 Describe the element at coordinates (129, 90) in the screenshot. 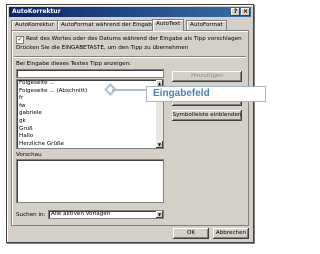

I see `callout-line` at that location.